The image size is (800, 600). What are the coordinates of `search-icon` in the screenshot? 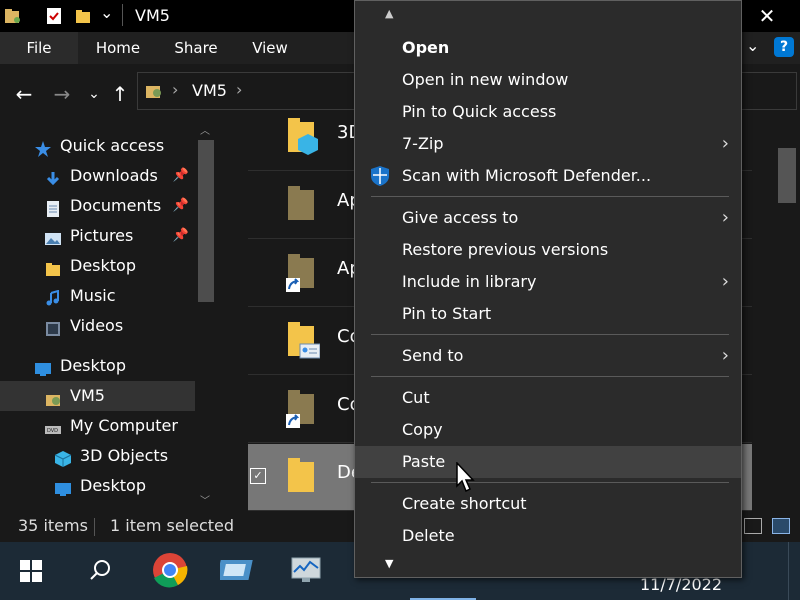 It's located at (100, 570).